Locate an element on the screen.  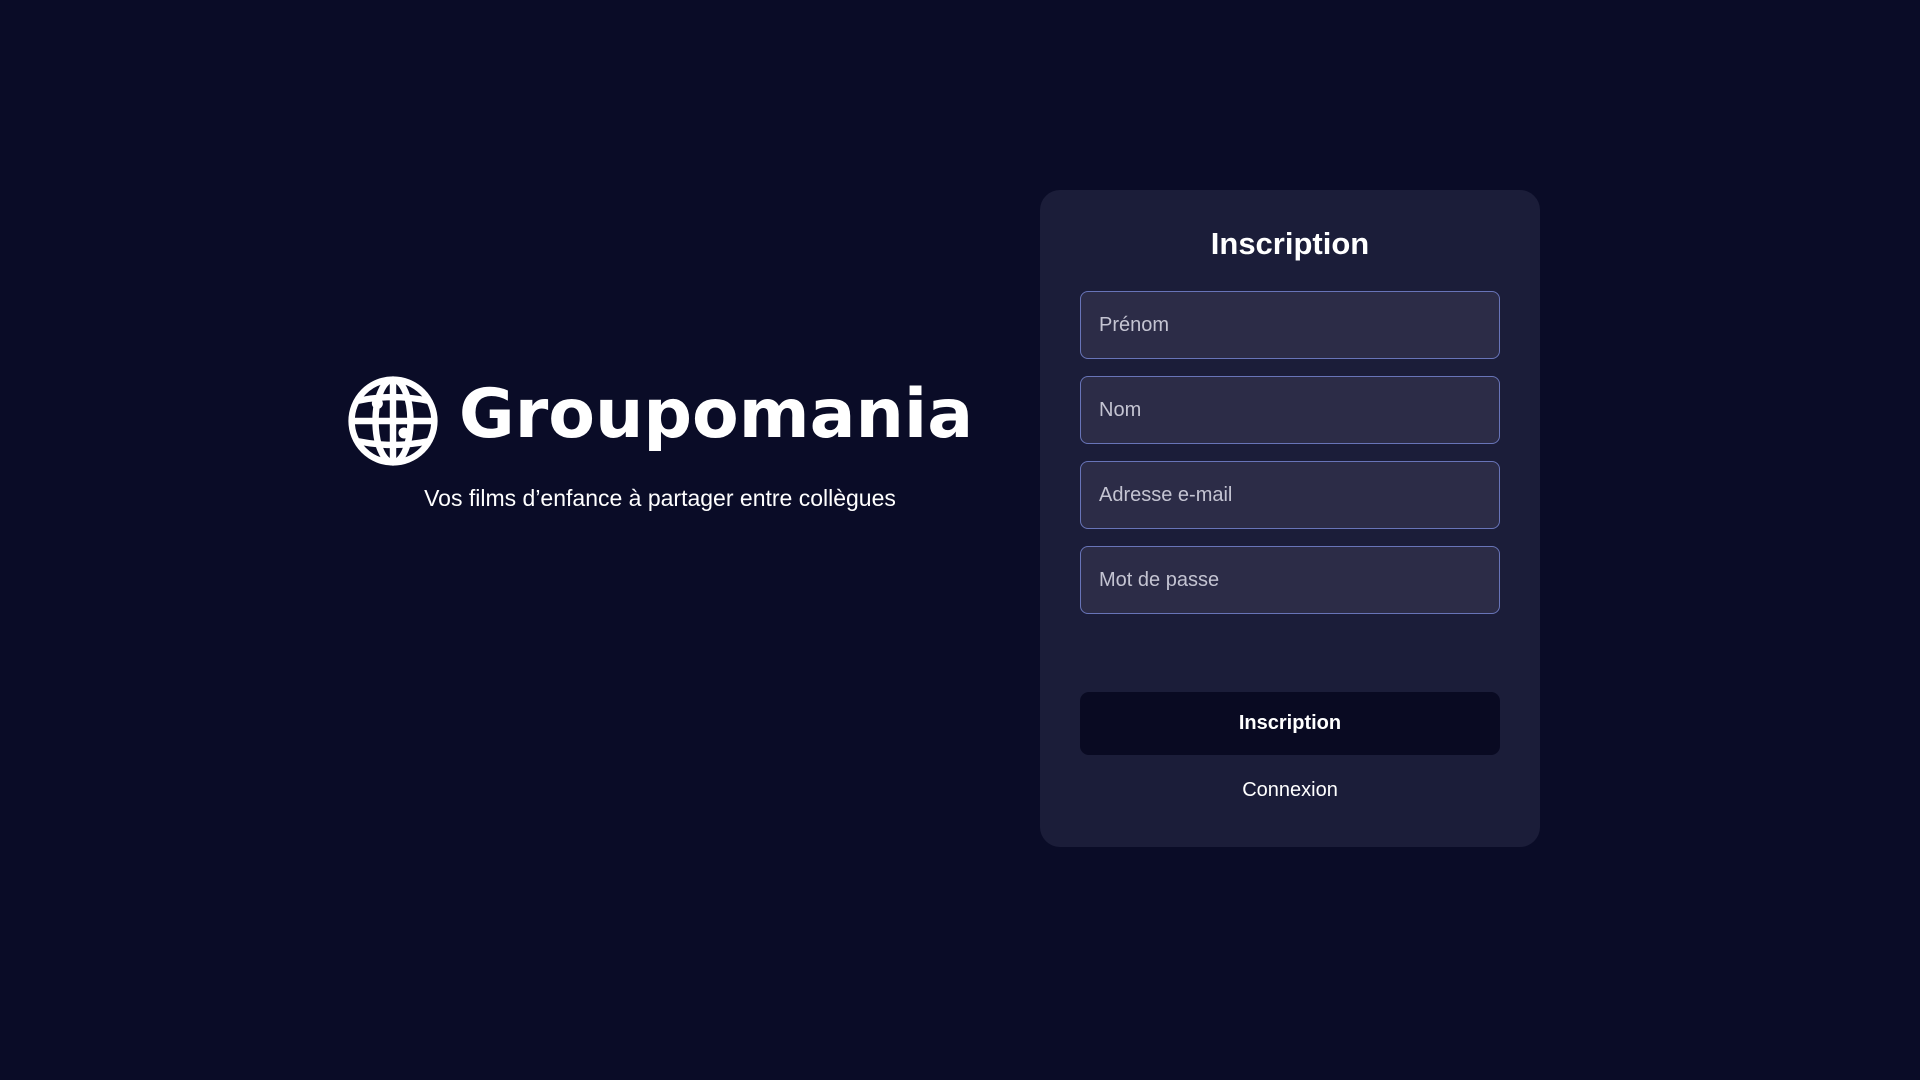
signup-form is located at coordinates (1290, 452).